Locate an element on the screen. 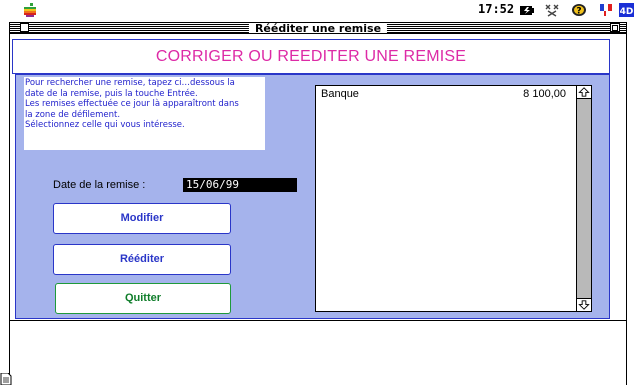 The width and height of the screenshot is (636, 385). list-item: Banque 8 100,00 is located at coordinates (443, 95).